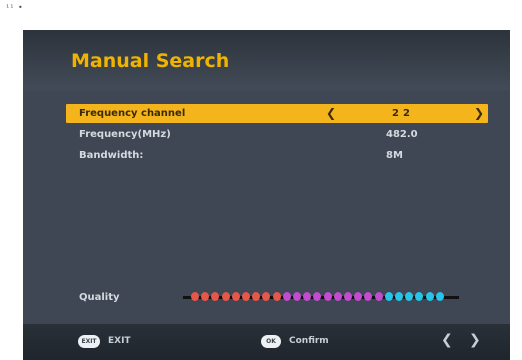 Image resolution: width=522 pixels, height=360 pixels. What do you see at coordinates (309, 341) in the screenshot?
I see `confirm-label: Confirm` at bounding box center [309, 341].